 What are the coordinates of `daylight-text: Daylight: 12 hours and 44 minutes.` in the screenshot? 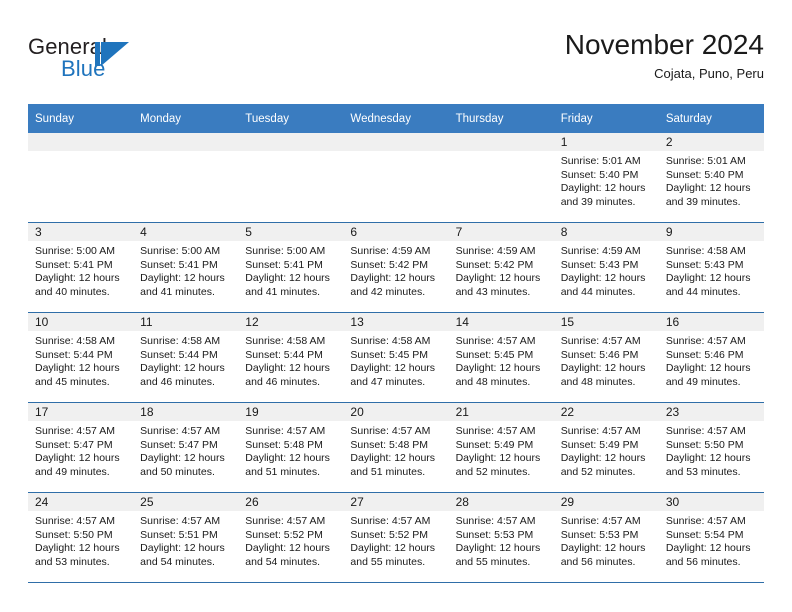 It's located at (708, 285).